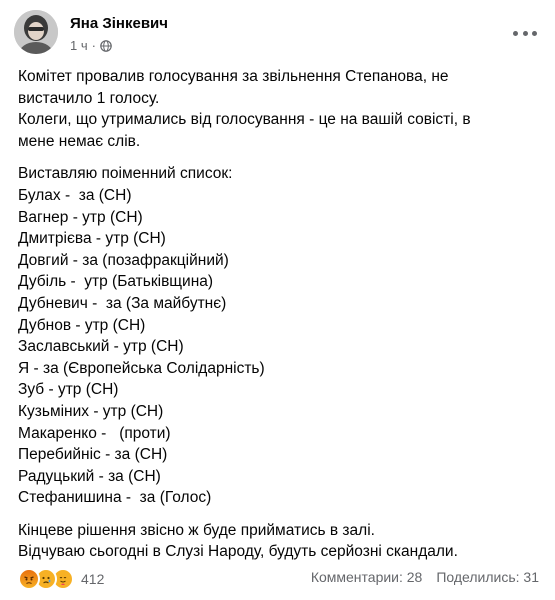  Describe the element at coordinates (80, 217) in the screenshot. I see `vote-item: Вагнер - утр (СН)` at that location.